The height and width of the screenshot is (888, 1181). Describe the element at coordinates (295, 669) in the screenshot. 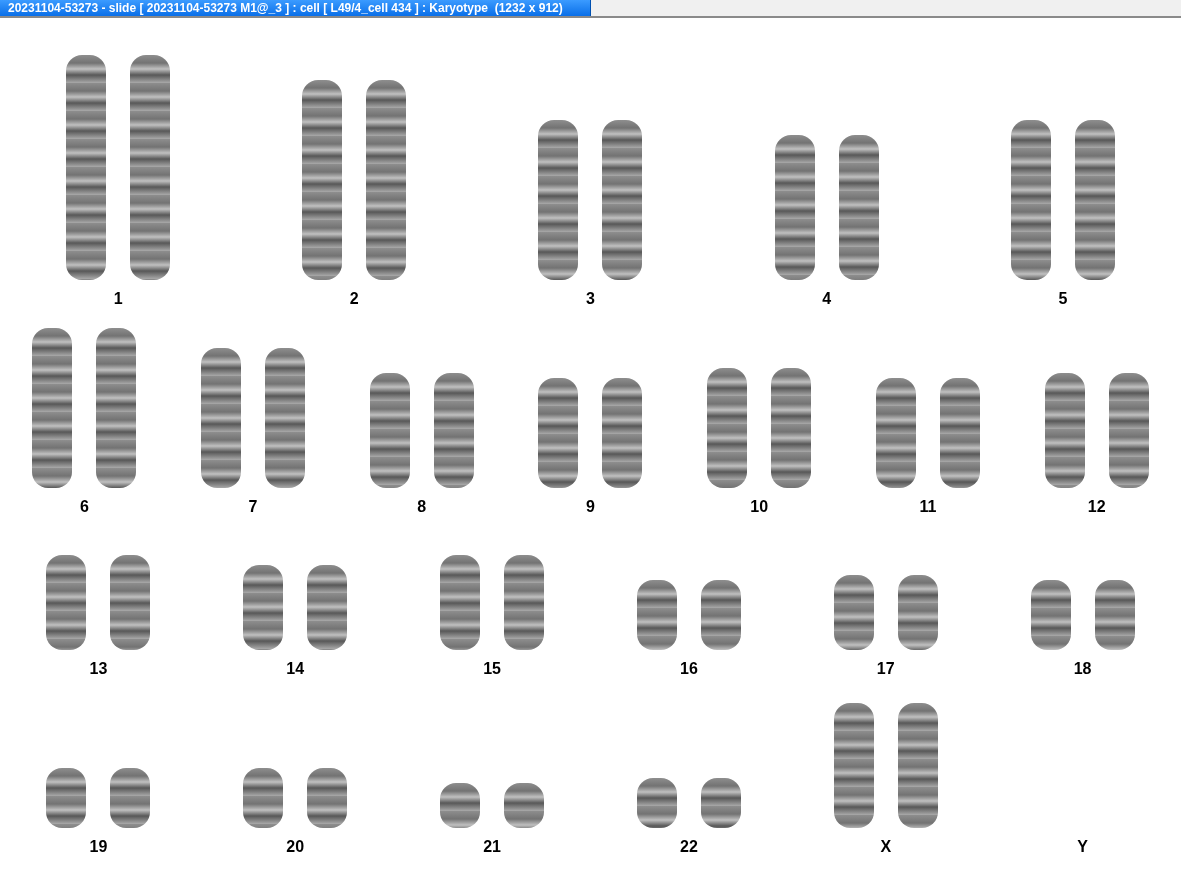

I see `chromosome-label: 14` at that location.